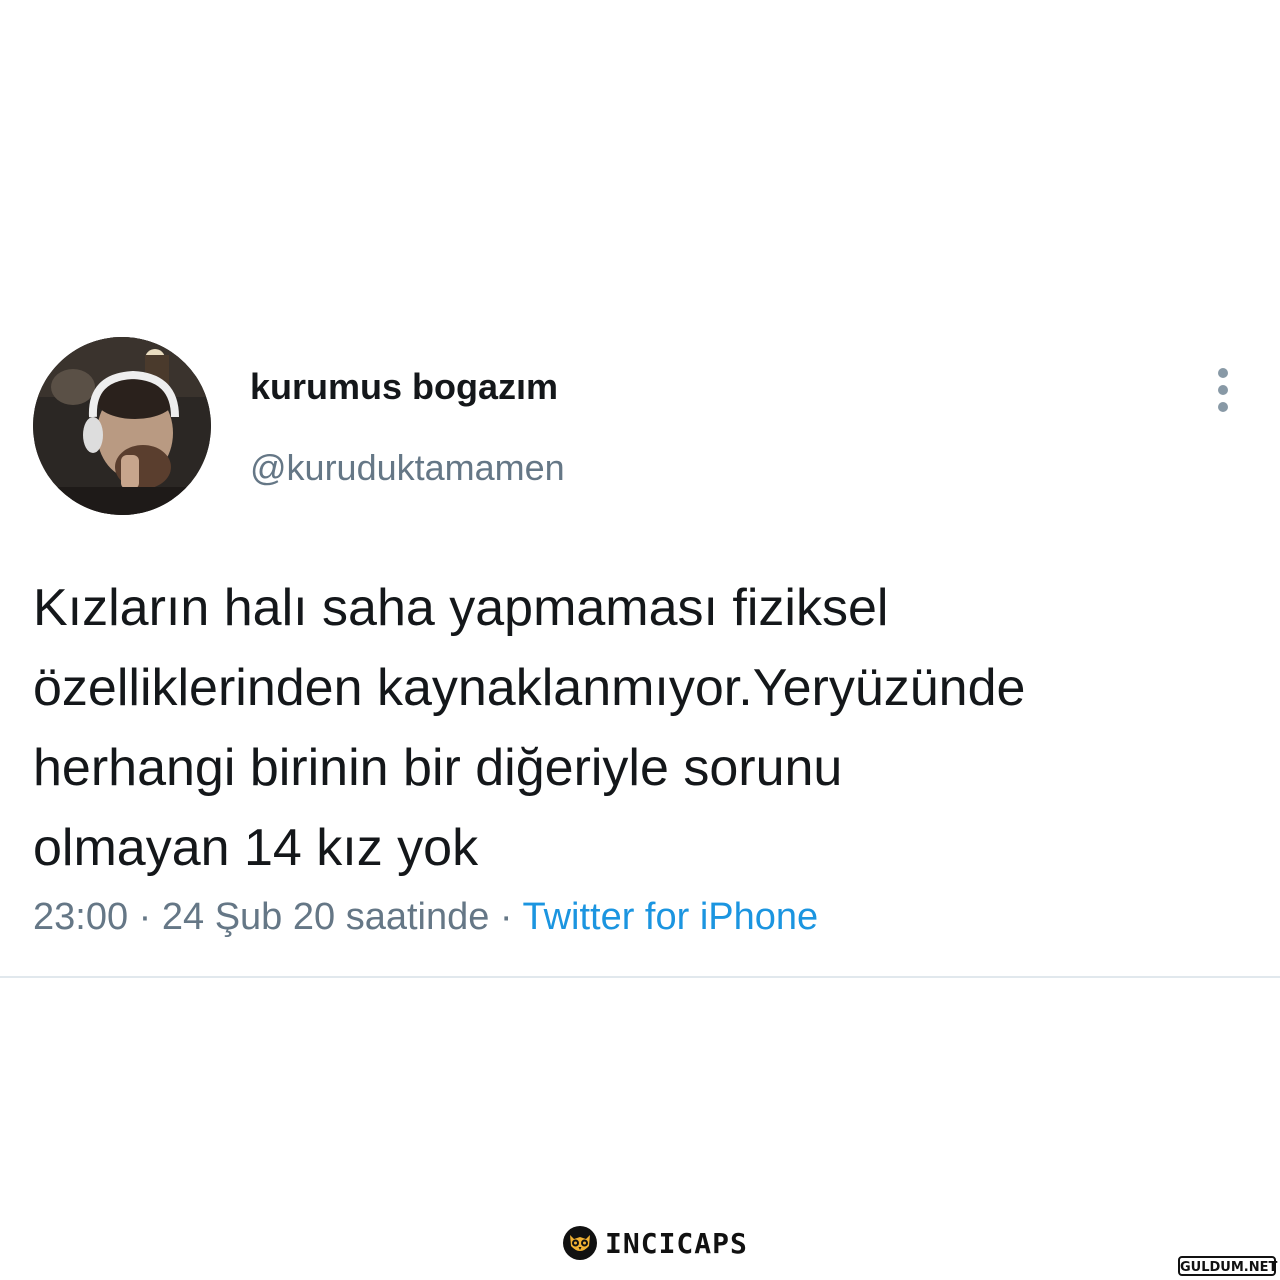 This screenshot has height=1280, width=1280. Describe the element at coordinates (407, 468) in the screenshot. I see `user-handle: @kuruduktamamen` at that location.